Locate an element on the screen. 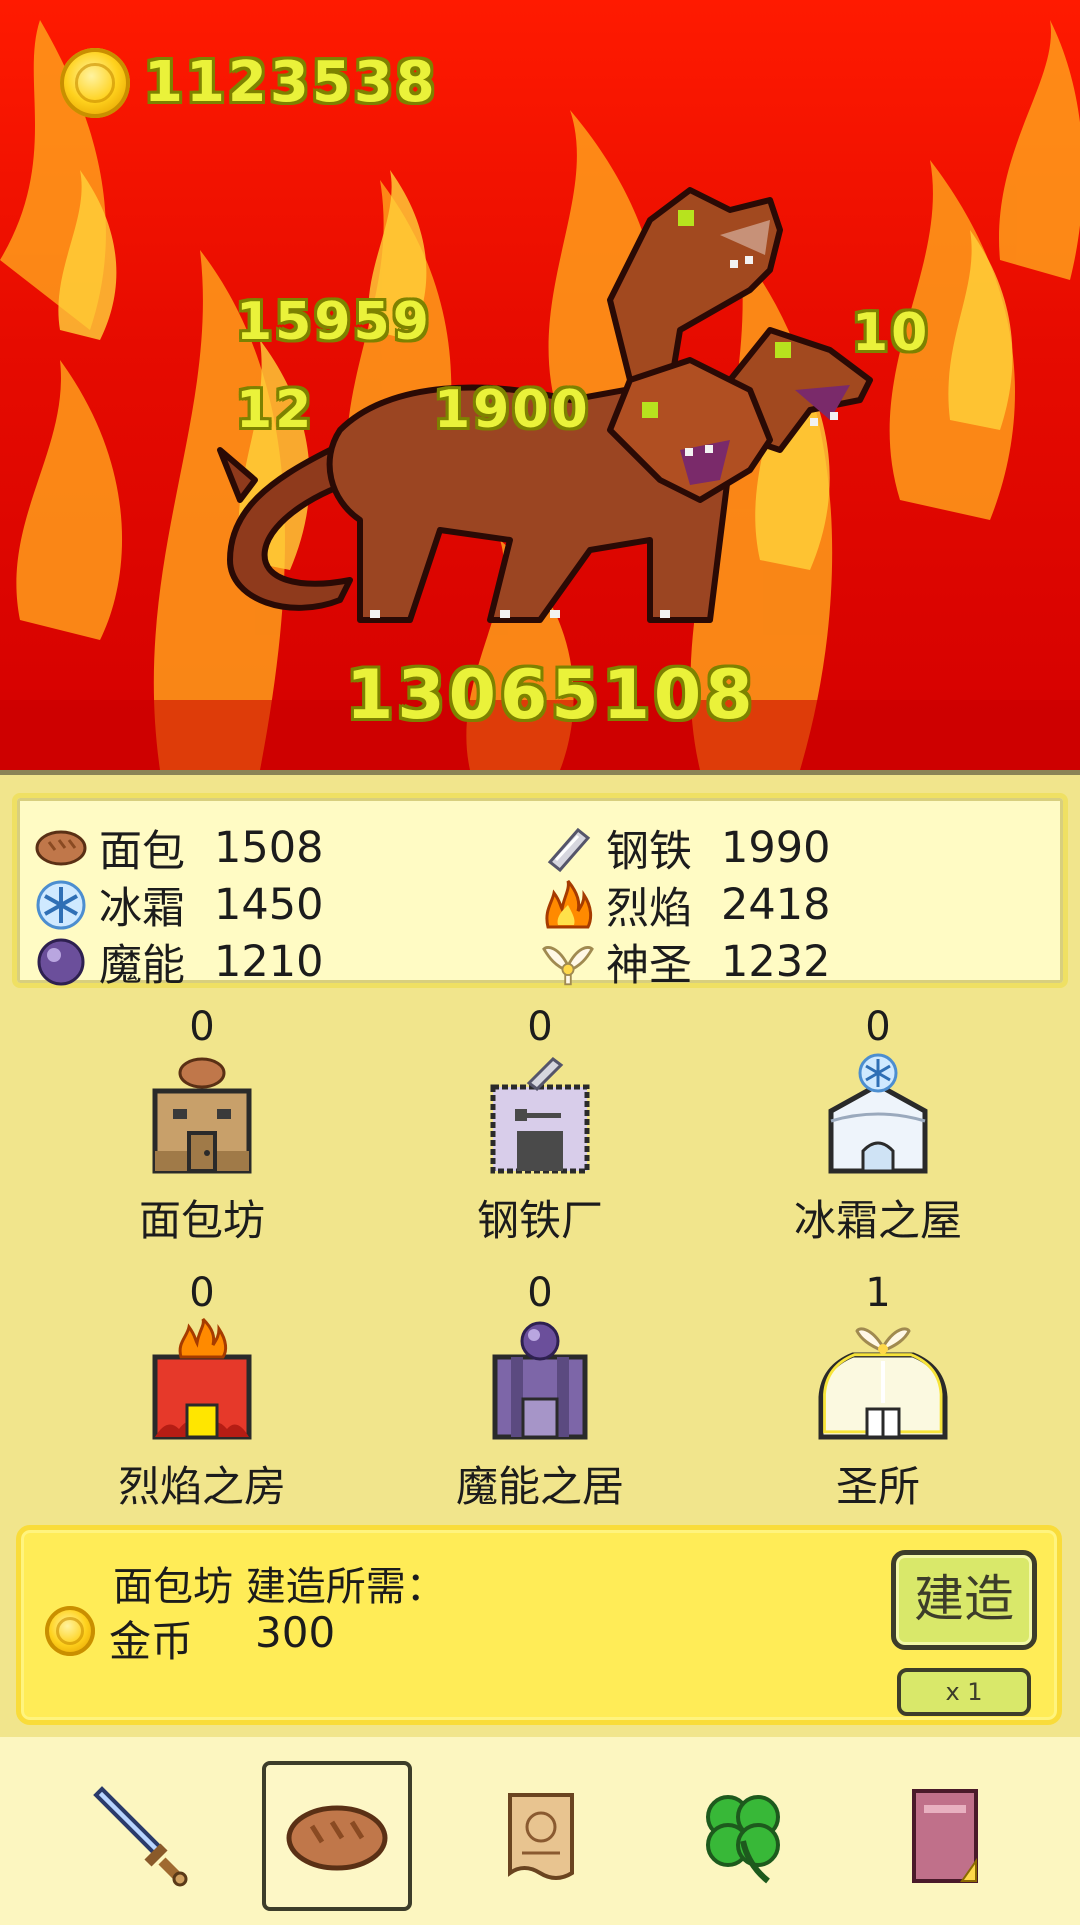 This screenshot has width=1080, height=1925. resource-holy: 神圣 1232 is located at coordinates (686, 963).